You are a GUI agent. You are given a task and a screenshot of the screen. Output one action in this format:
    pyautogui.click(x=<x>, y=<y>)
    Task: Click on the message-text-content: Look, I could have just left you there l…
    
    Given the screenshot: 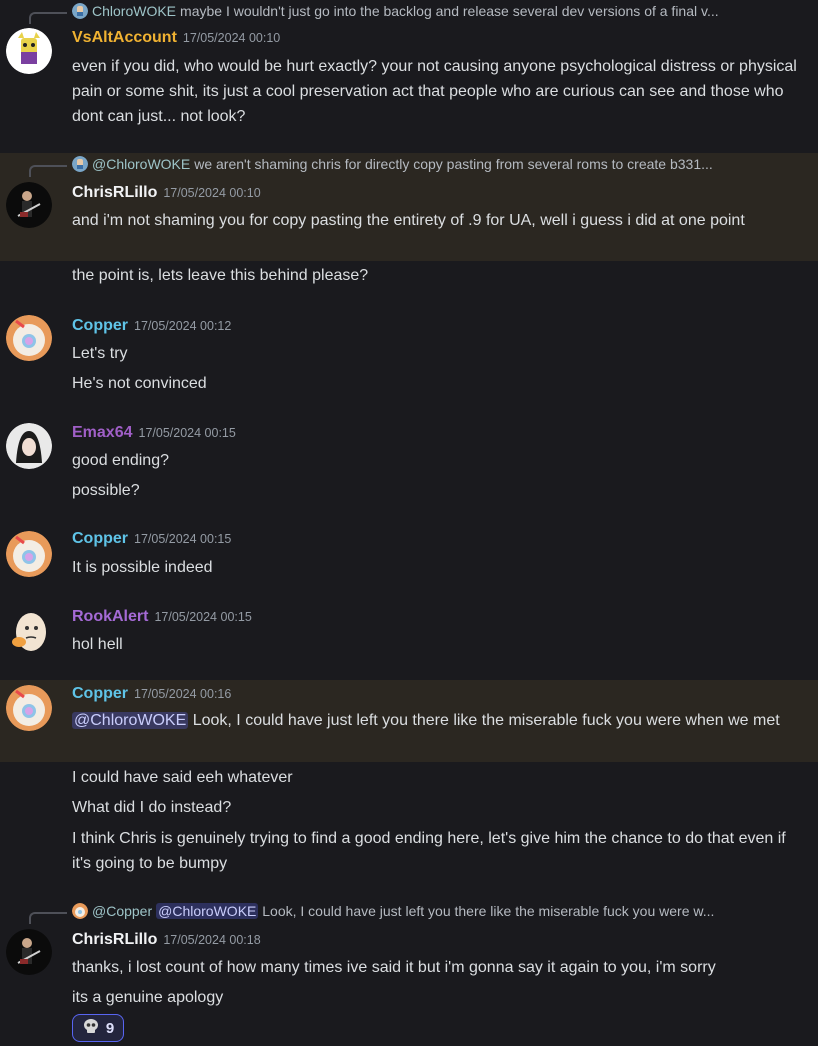 What is the action you would take?
    pyautogui.click(x=486, y=720)
    